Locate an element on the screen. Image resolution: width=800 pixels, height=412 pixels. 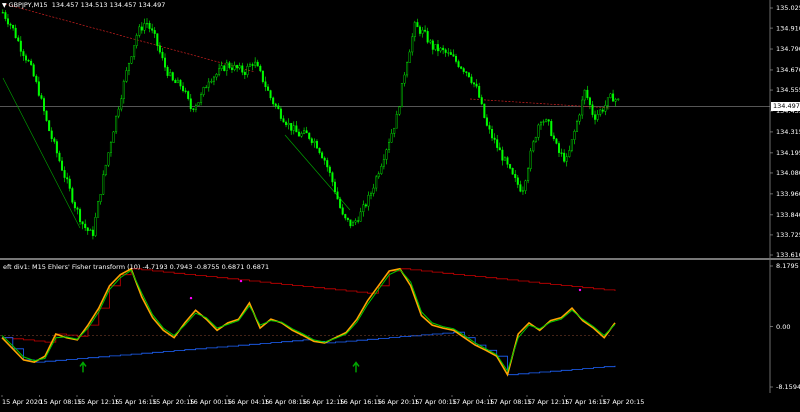
time-tick-label: 15 Apr 16:15 is located at coordinates (136, 402).